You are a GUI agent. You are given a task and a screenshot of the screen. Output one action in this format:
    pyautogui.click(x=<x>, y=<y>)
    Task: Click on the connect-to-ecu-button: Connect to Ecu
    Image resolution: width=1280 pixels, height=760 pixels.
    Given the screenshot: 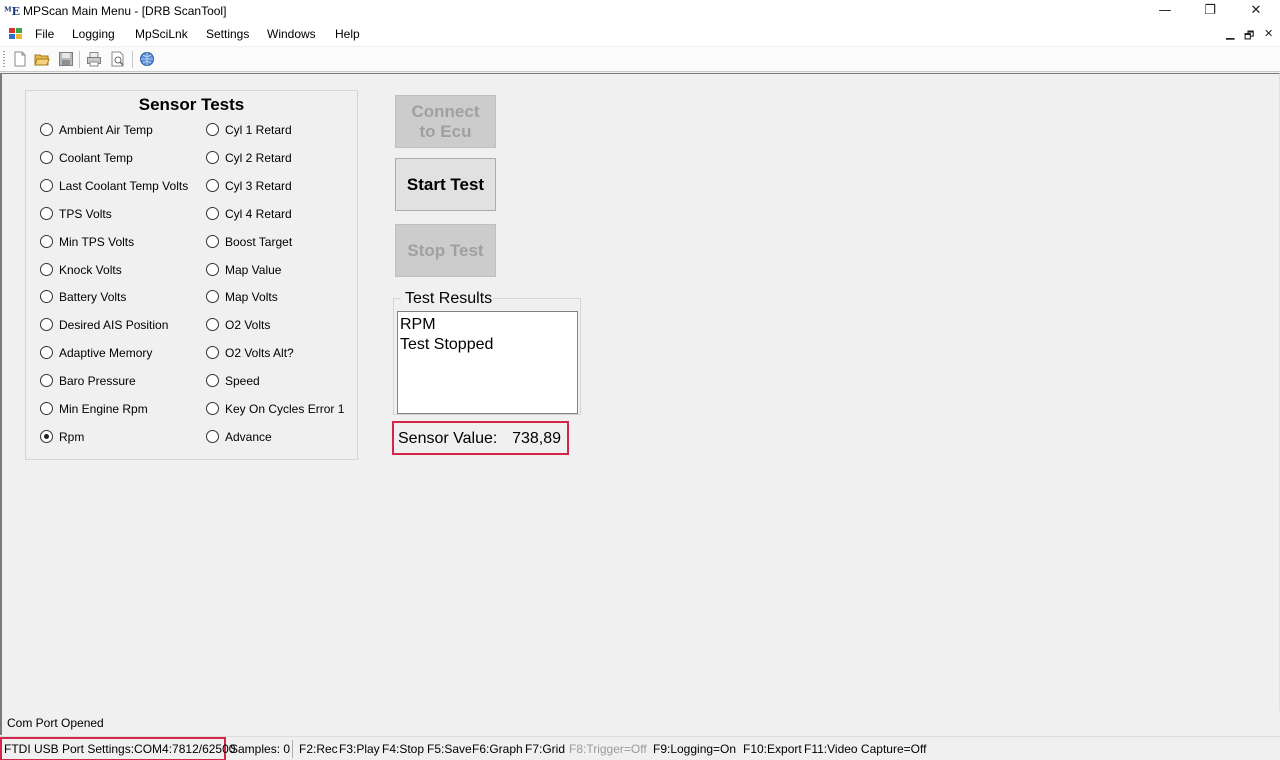 What is the action you would take?
    pyautogui.click(x=445, y=121)
    